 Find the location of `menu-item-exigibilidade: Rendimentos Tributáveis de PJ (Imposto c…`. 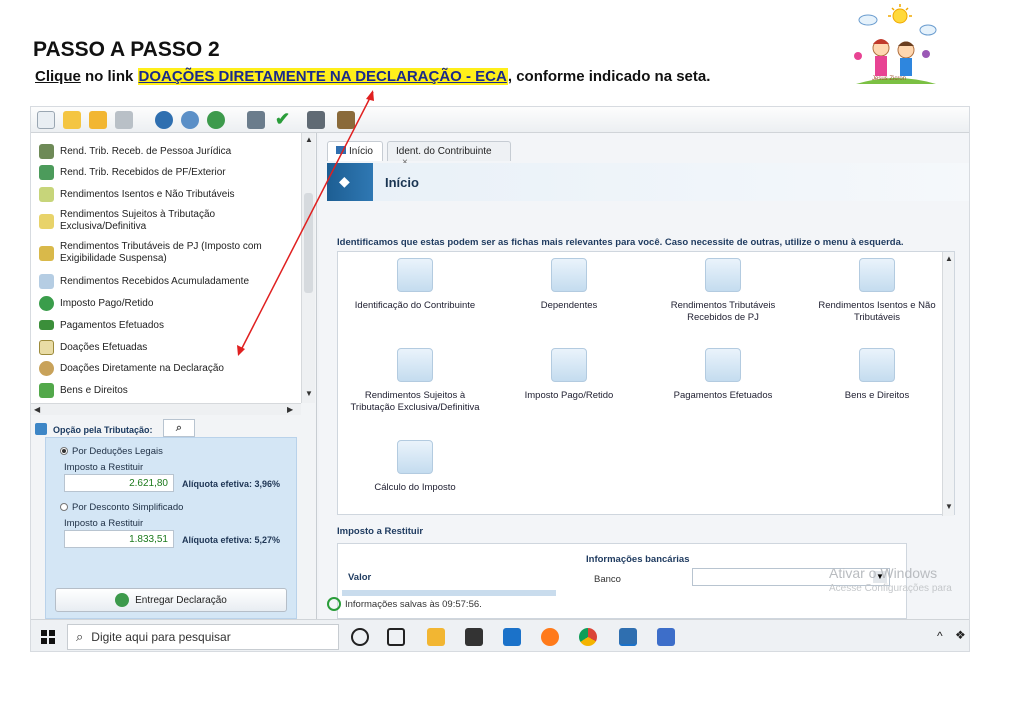

menu-item-exigibilidade: Rendimentos Tributáveis de PJ (Imposto c… is located at coordinates (170, 253).